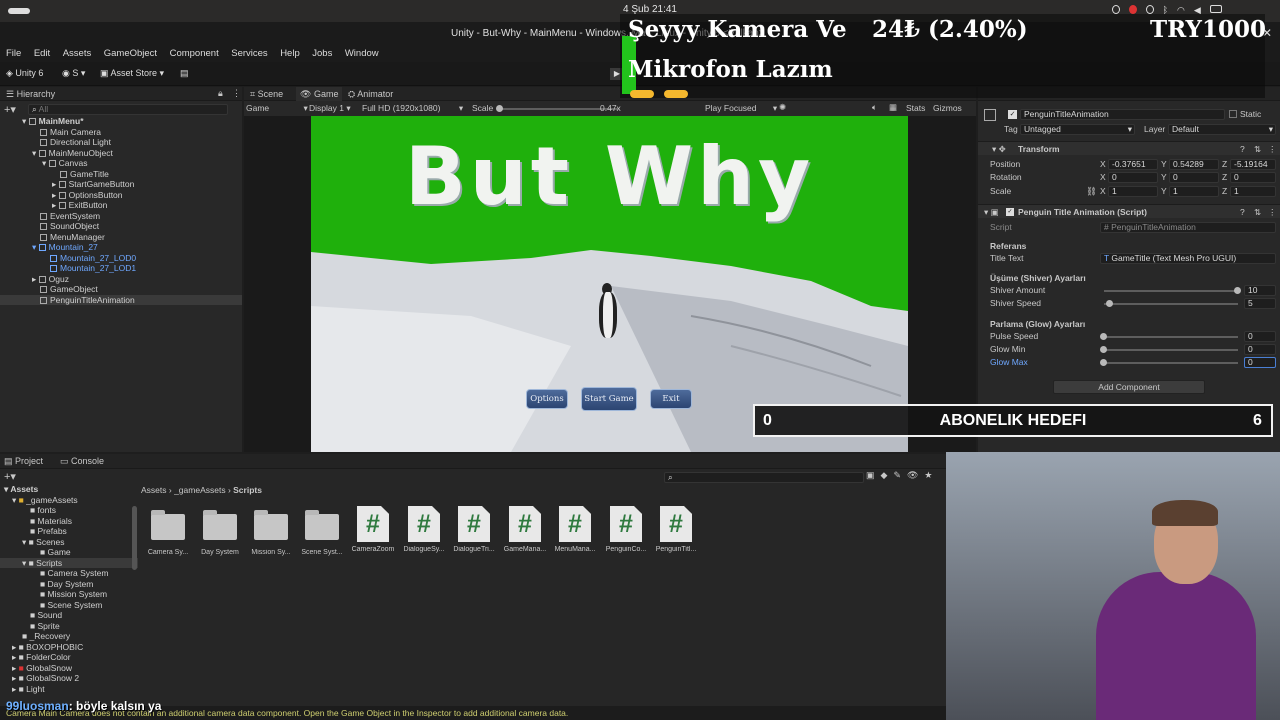 Image resolution: width=1280 pixels, height=720 pixels. Describe the element at coordinates (69, 657) in the screenshot. I see `project-tree-item: ▸ ■ FolderColor` at that location.